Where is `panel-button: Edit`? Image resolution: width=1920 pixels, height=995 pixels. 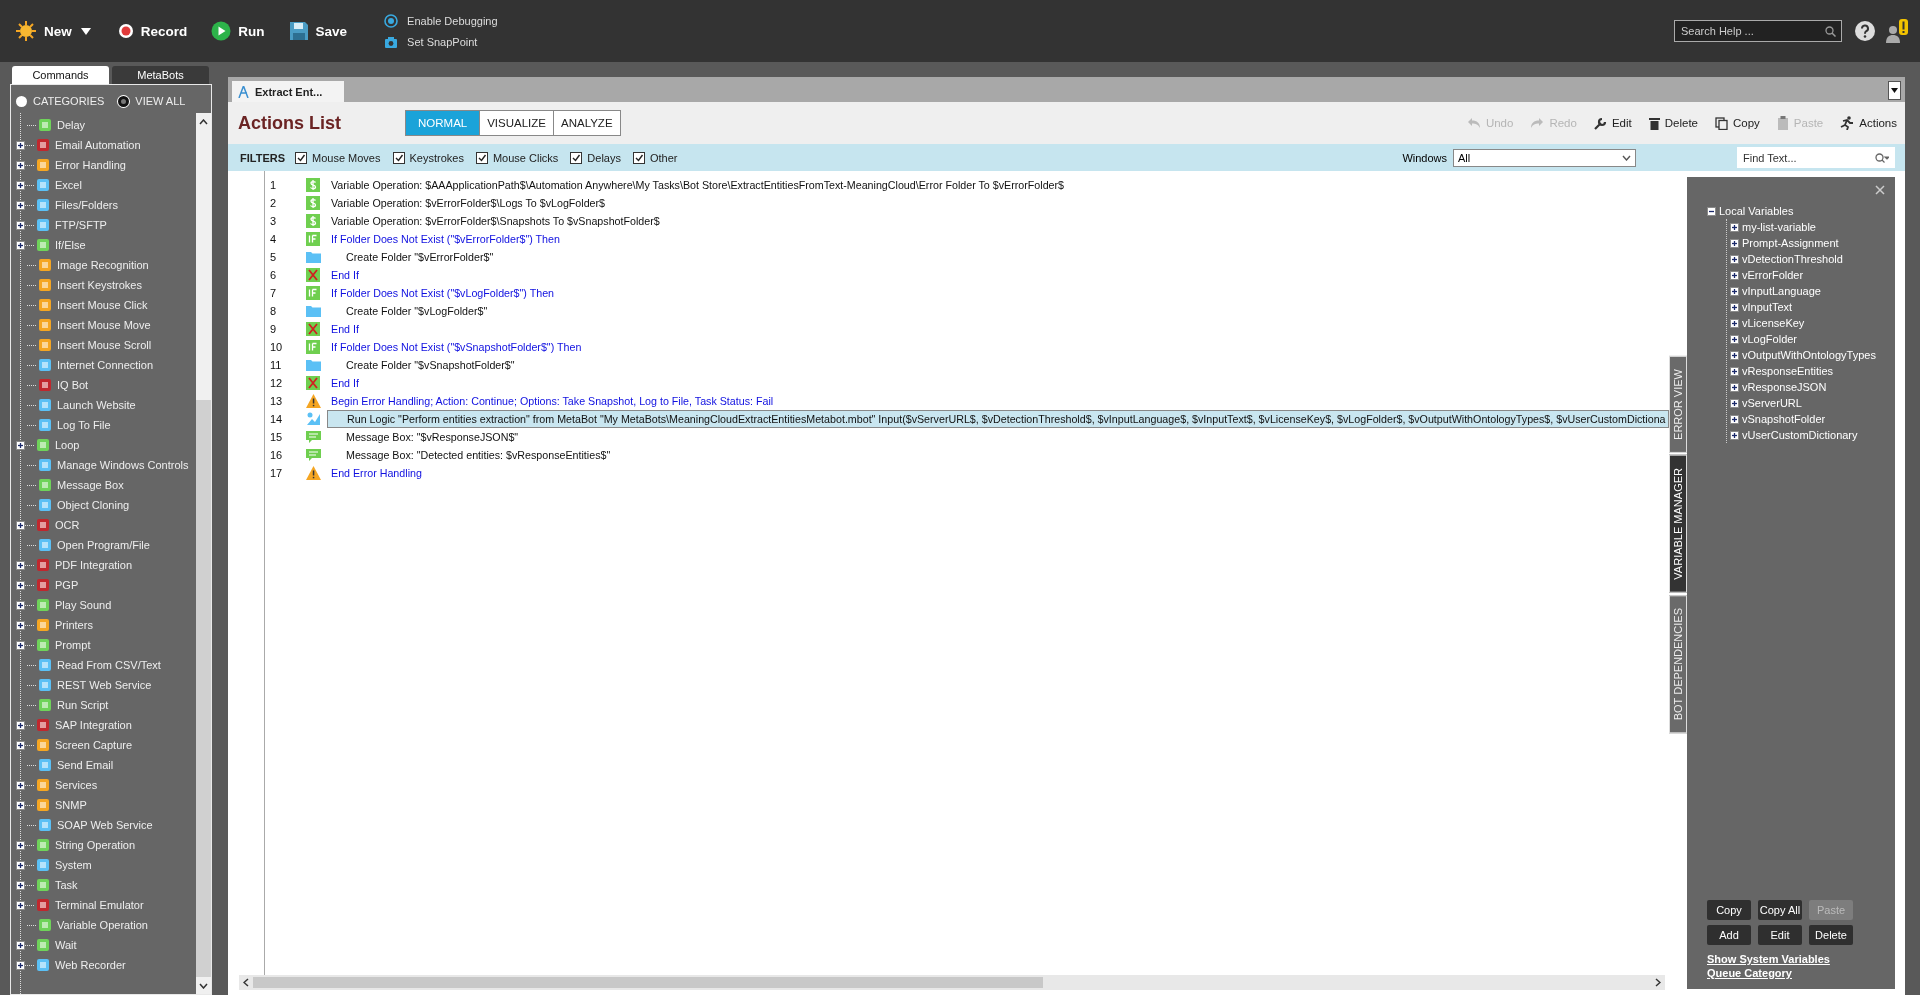 panel-button: Edit is located at coordinates (1780, 935).